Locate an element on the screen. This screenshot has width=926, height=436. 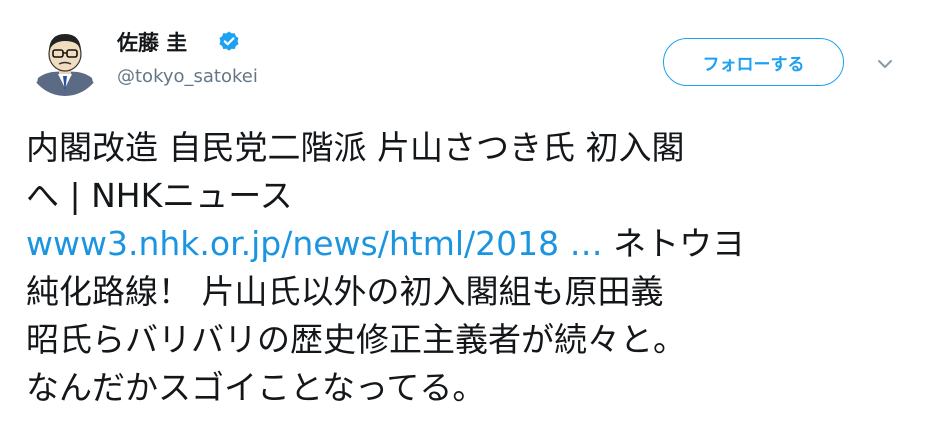
caricature-avatar-icon is located at coordinates (65, 65).